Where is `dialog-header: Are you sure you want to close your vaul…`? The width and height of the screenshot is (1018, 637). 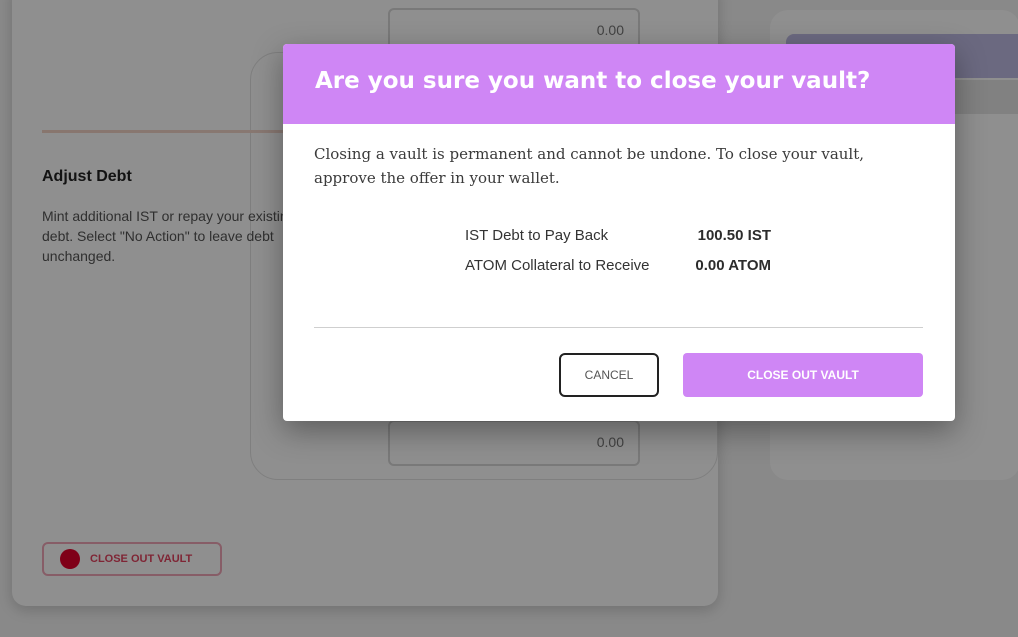 dialog-header: Are you sure you want to close your vaul… is located at coordinates (619, 84).